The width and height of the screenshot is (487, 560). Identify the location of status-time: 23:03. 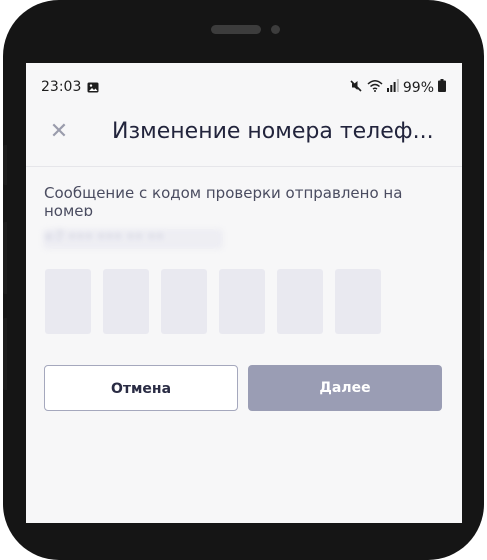
(61, 87).